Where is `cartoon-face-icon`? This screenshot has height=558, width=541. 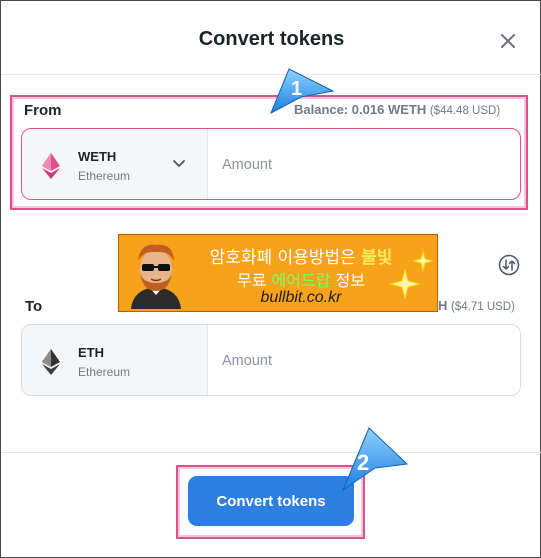 cartoon-face-icon is located at coordinates (156, 276).